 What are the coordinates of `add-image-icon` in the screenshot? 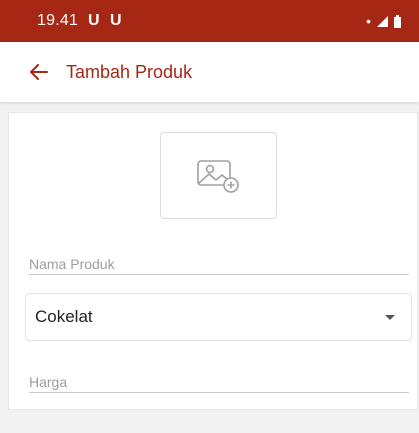 It's located at (217, 176).